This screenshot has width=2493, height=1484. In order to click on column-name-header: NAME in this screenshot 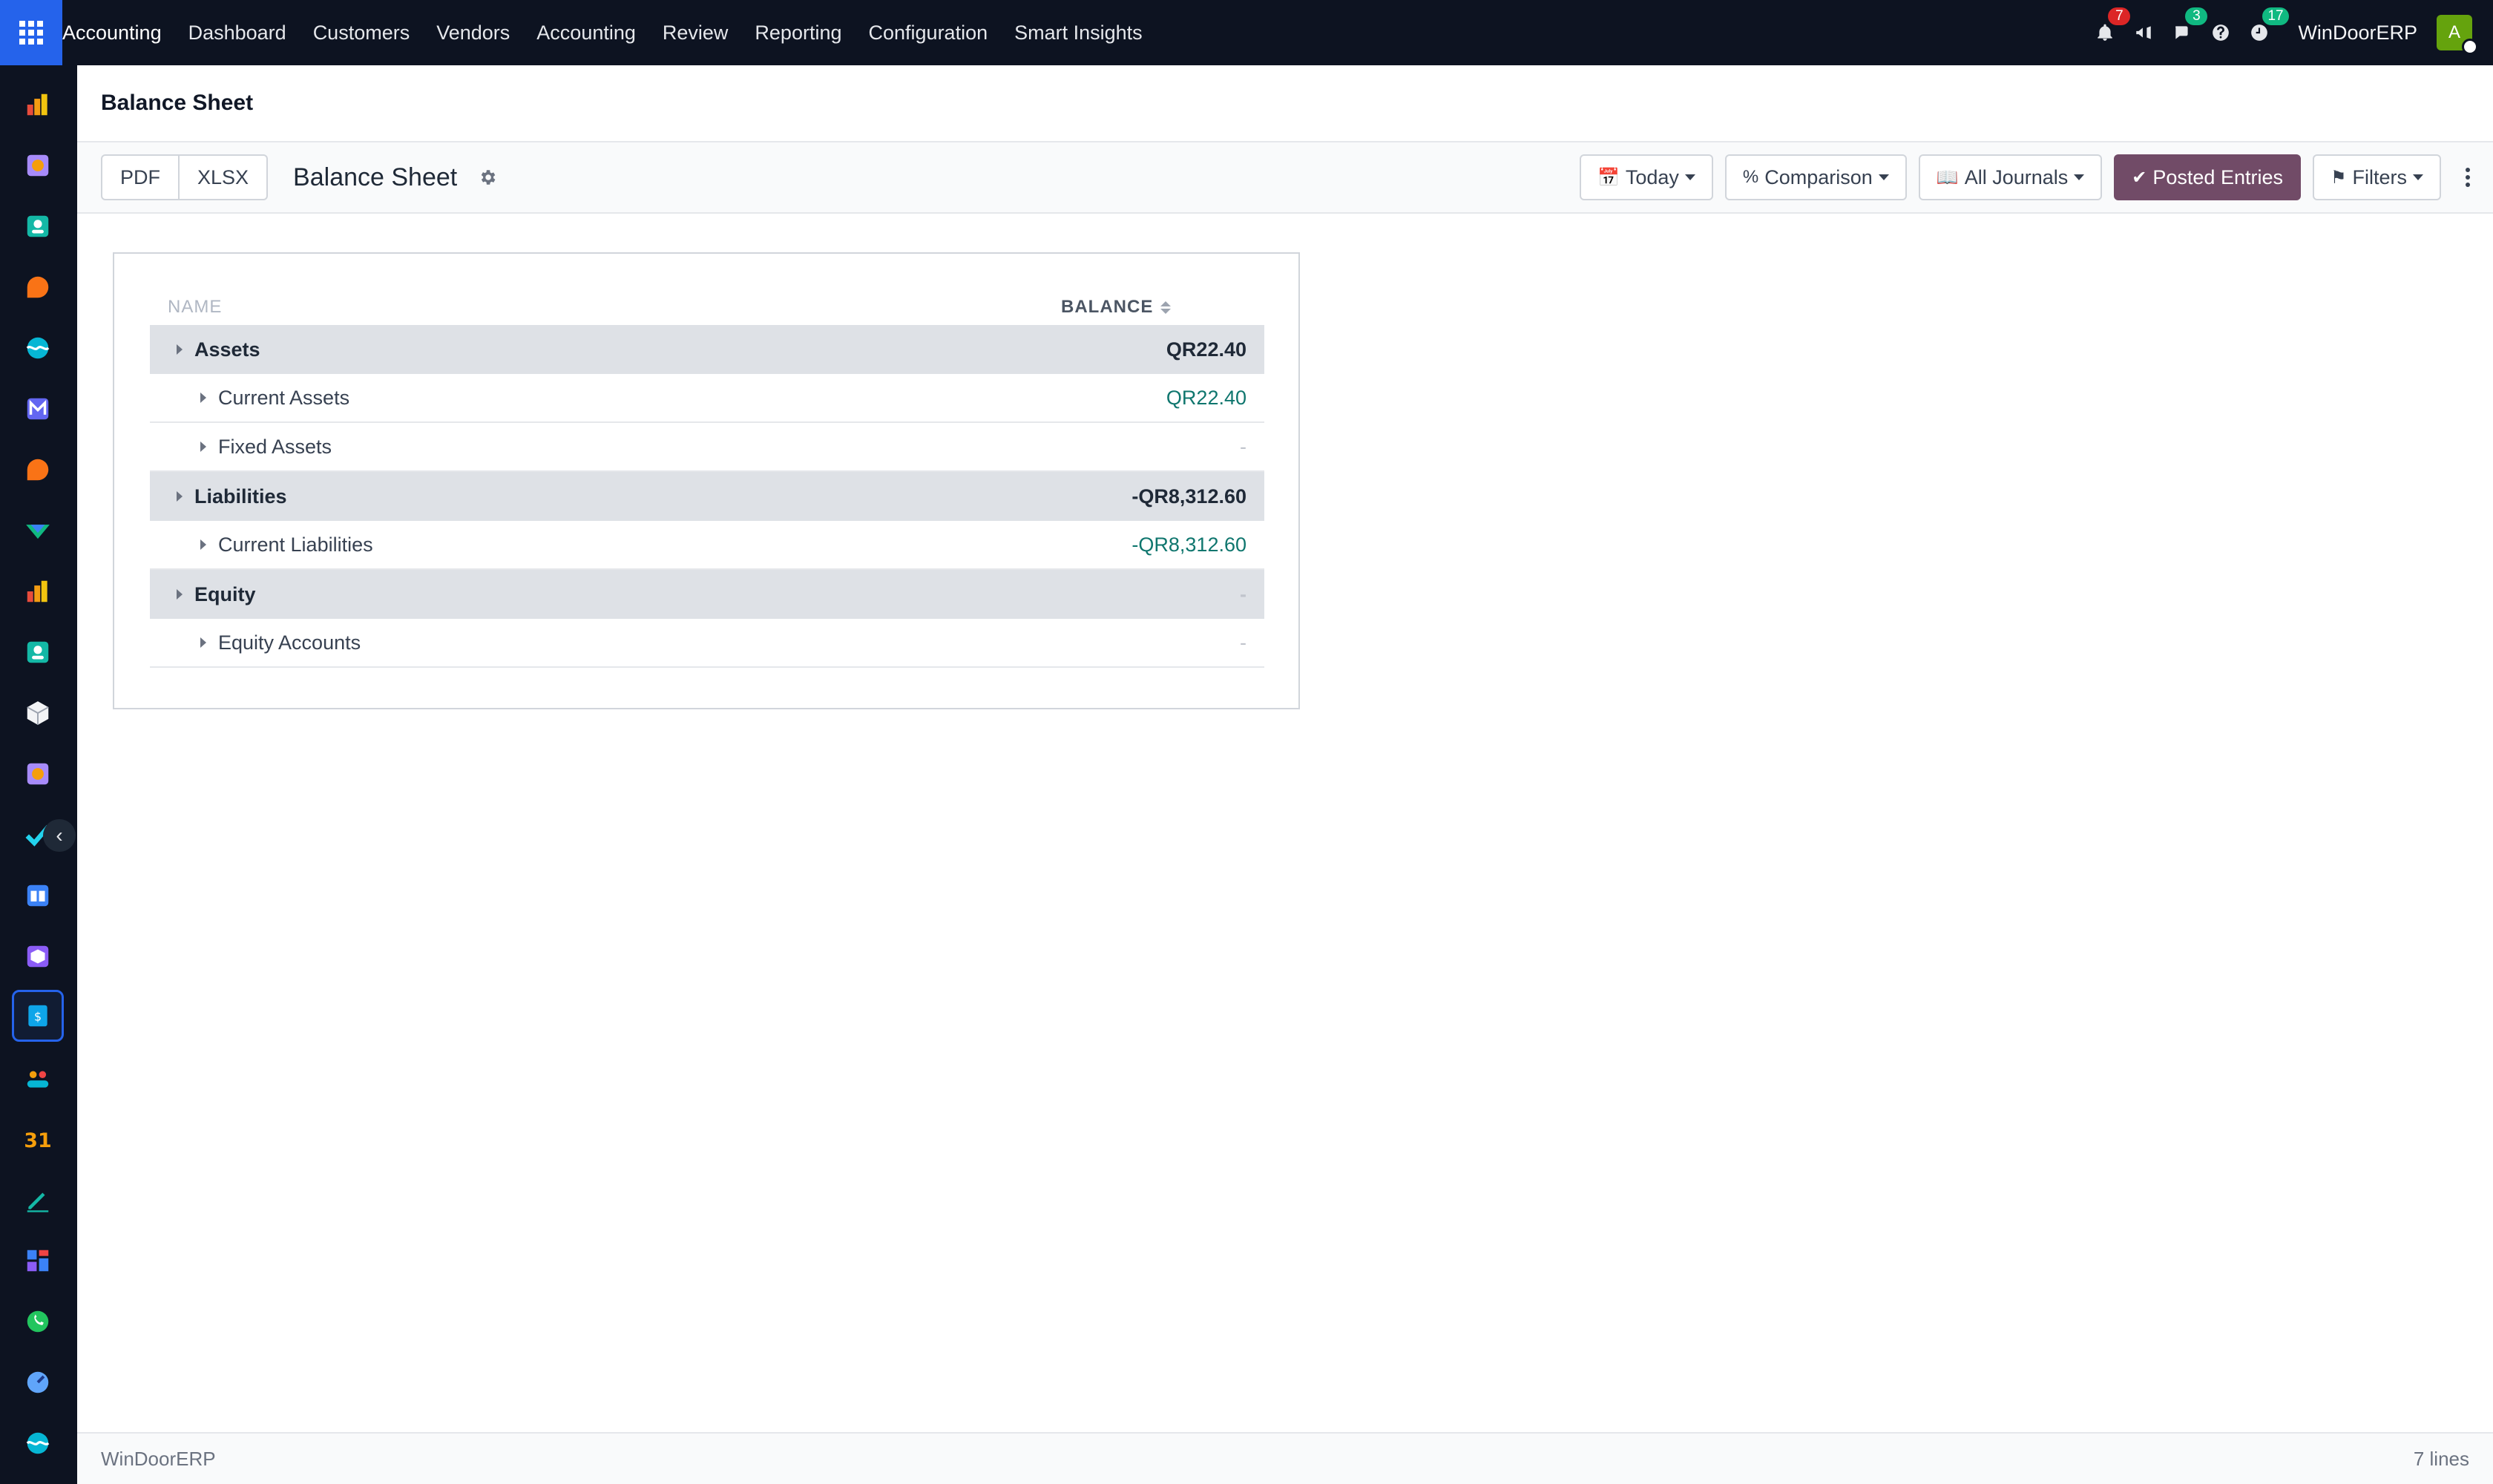, I will do `click(195, 307)`.